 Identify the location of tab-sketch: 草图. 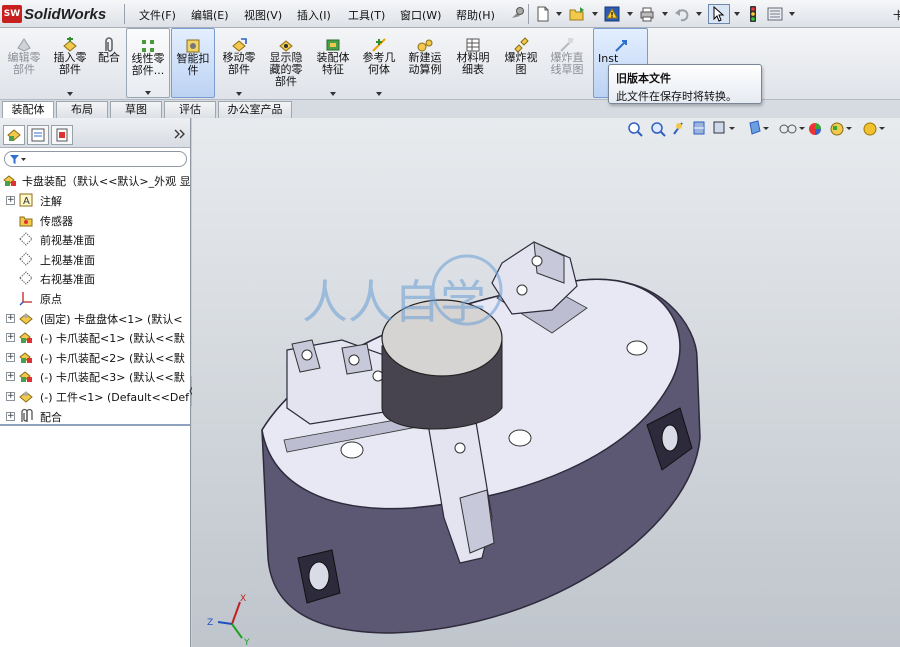
(136, 109).